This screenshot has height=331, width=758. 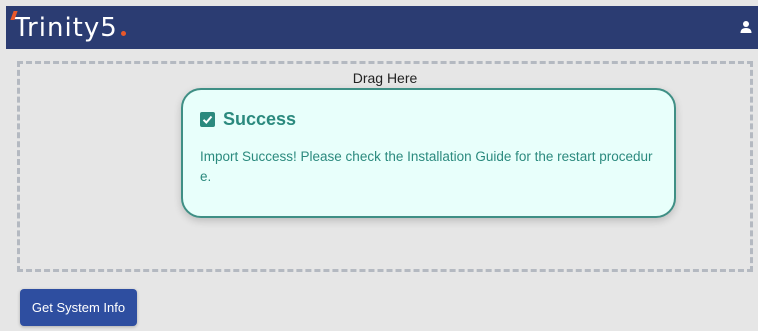 What do you see at coordinates (260, 119) in the screenshot?
I see `dialog-title: Success` at bounding box center [260, 119].